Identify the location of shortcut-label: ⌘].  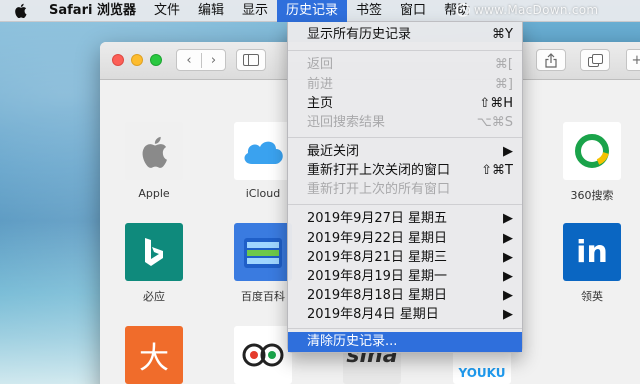
(503, 84).